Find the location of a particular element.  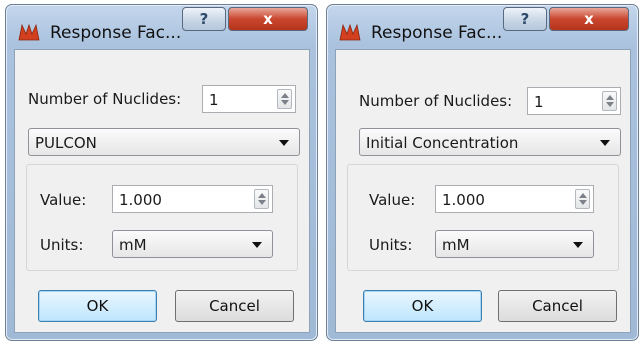

factor-type-dropdown: Initial Concentration is located at coordinates (490, 142).